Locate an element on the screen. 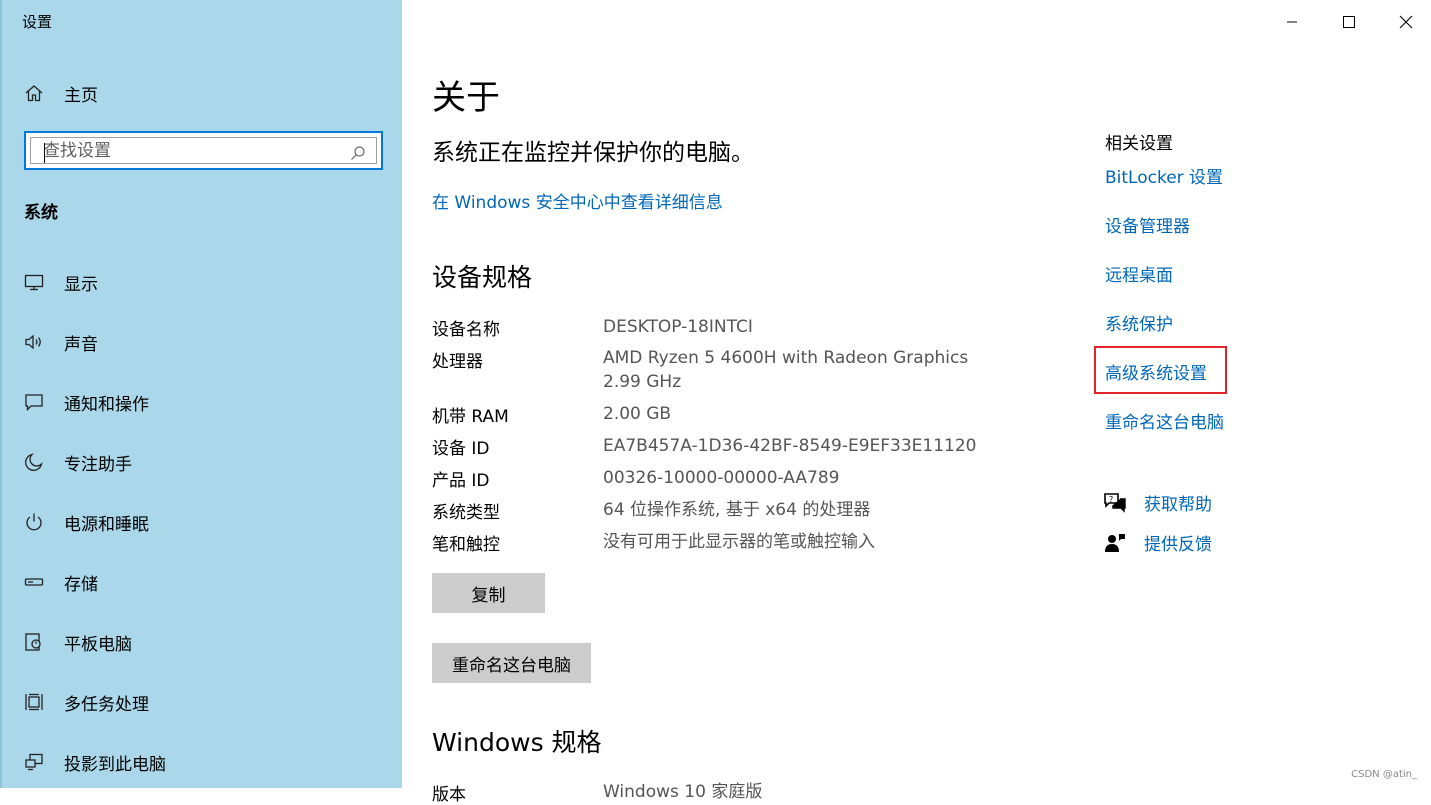  spec-value: Windows 10 家庭版 is located at coordinates (683, 792).